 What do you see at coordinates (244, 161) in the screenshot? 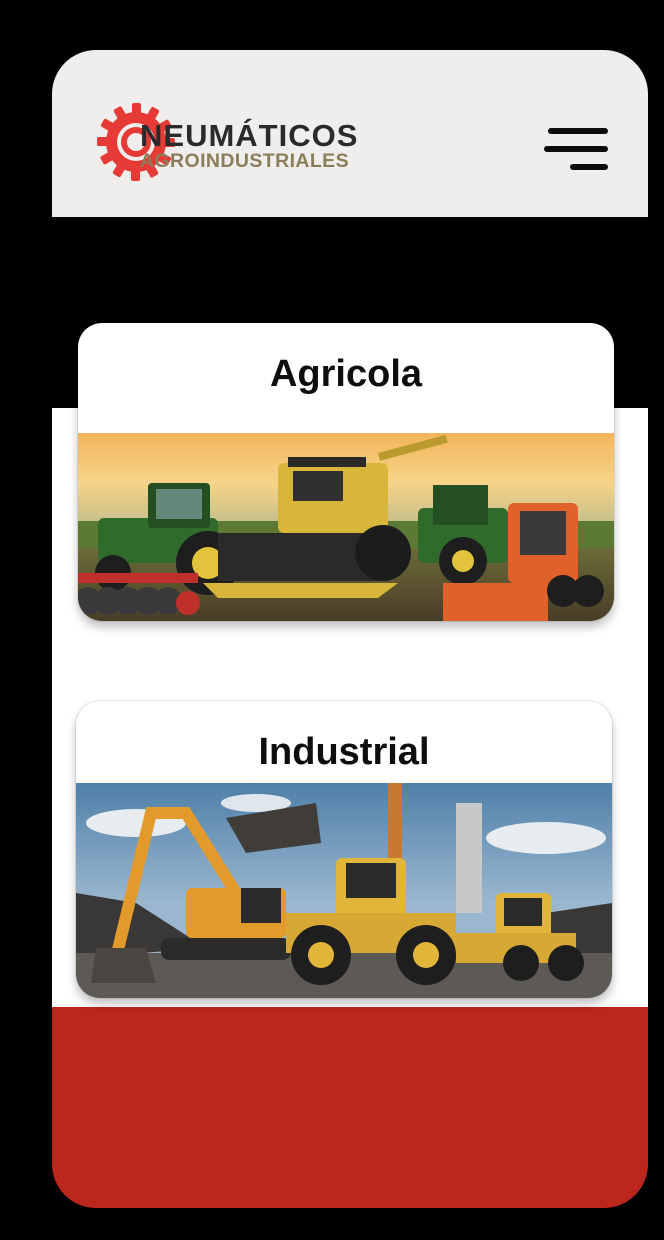
I see `brand-tagline: AGROINDUSTRIALES` at bounding box center [244, 161].